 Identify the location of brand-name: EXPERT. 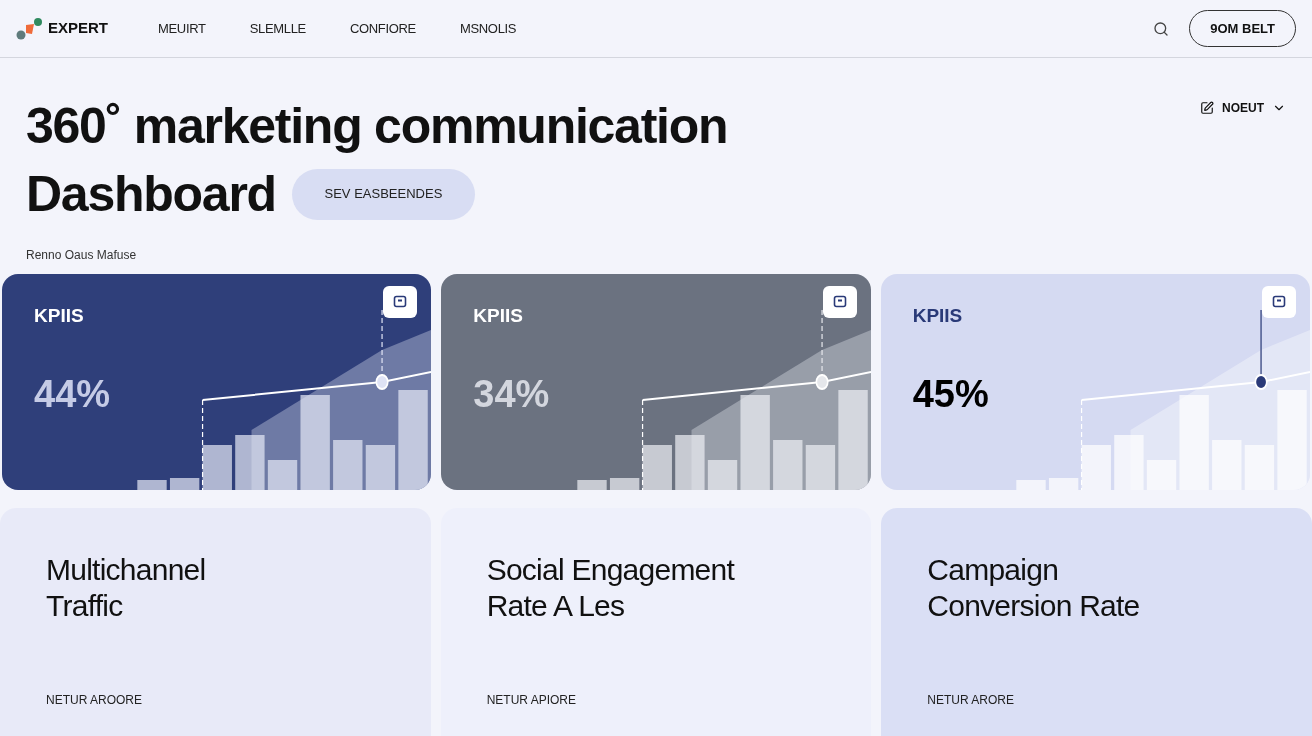
(78, 28).